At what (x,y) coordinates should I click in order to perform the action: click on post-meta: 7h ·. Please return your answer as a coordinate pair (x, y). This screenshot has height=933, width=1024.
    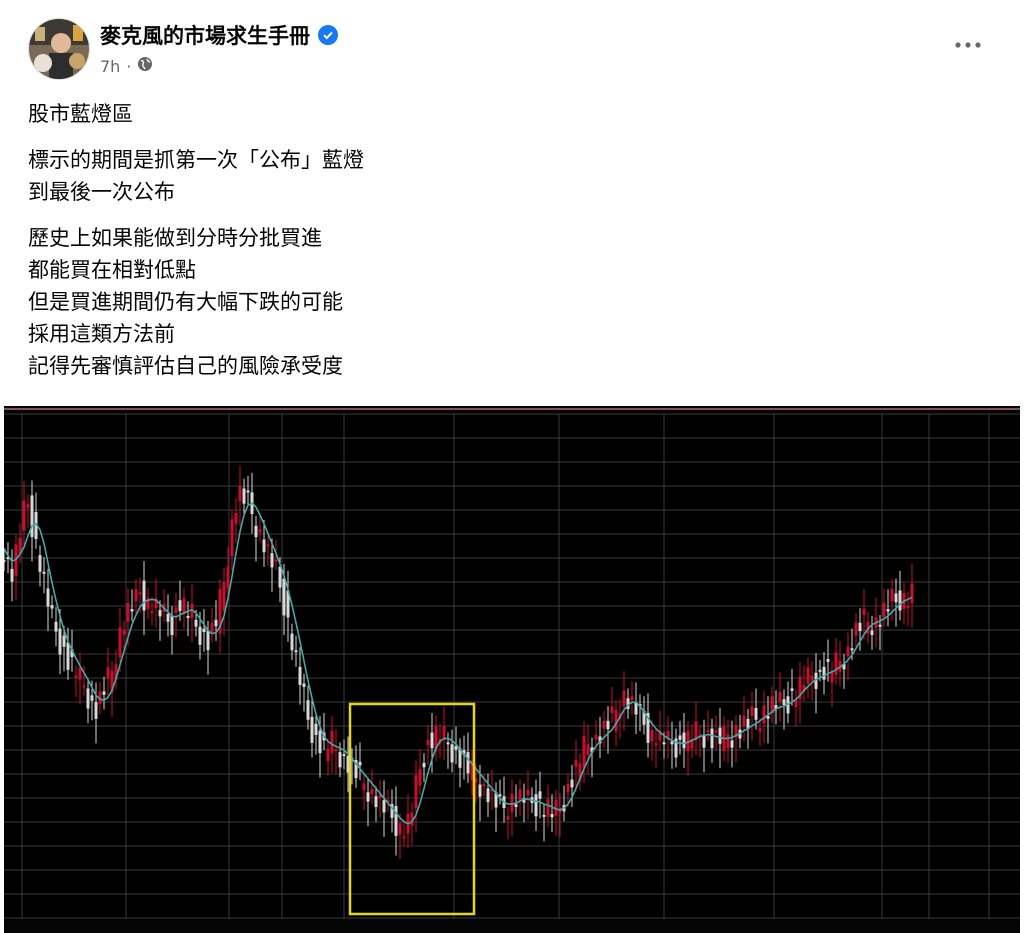
    Looking at the image, I should click on (126, 66).